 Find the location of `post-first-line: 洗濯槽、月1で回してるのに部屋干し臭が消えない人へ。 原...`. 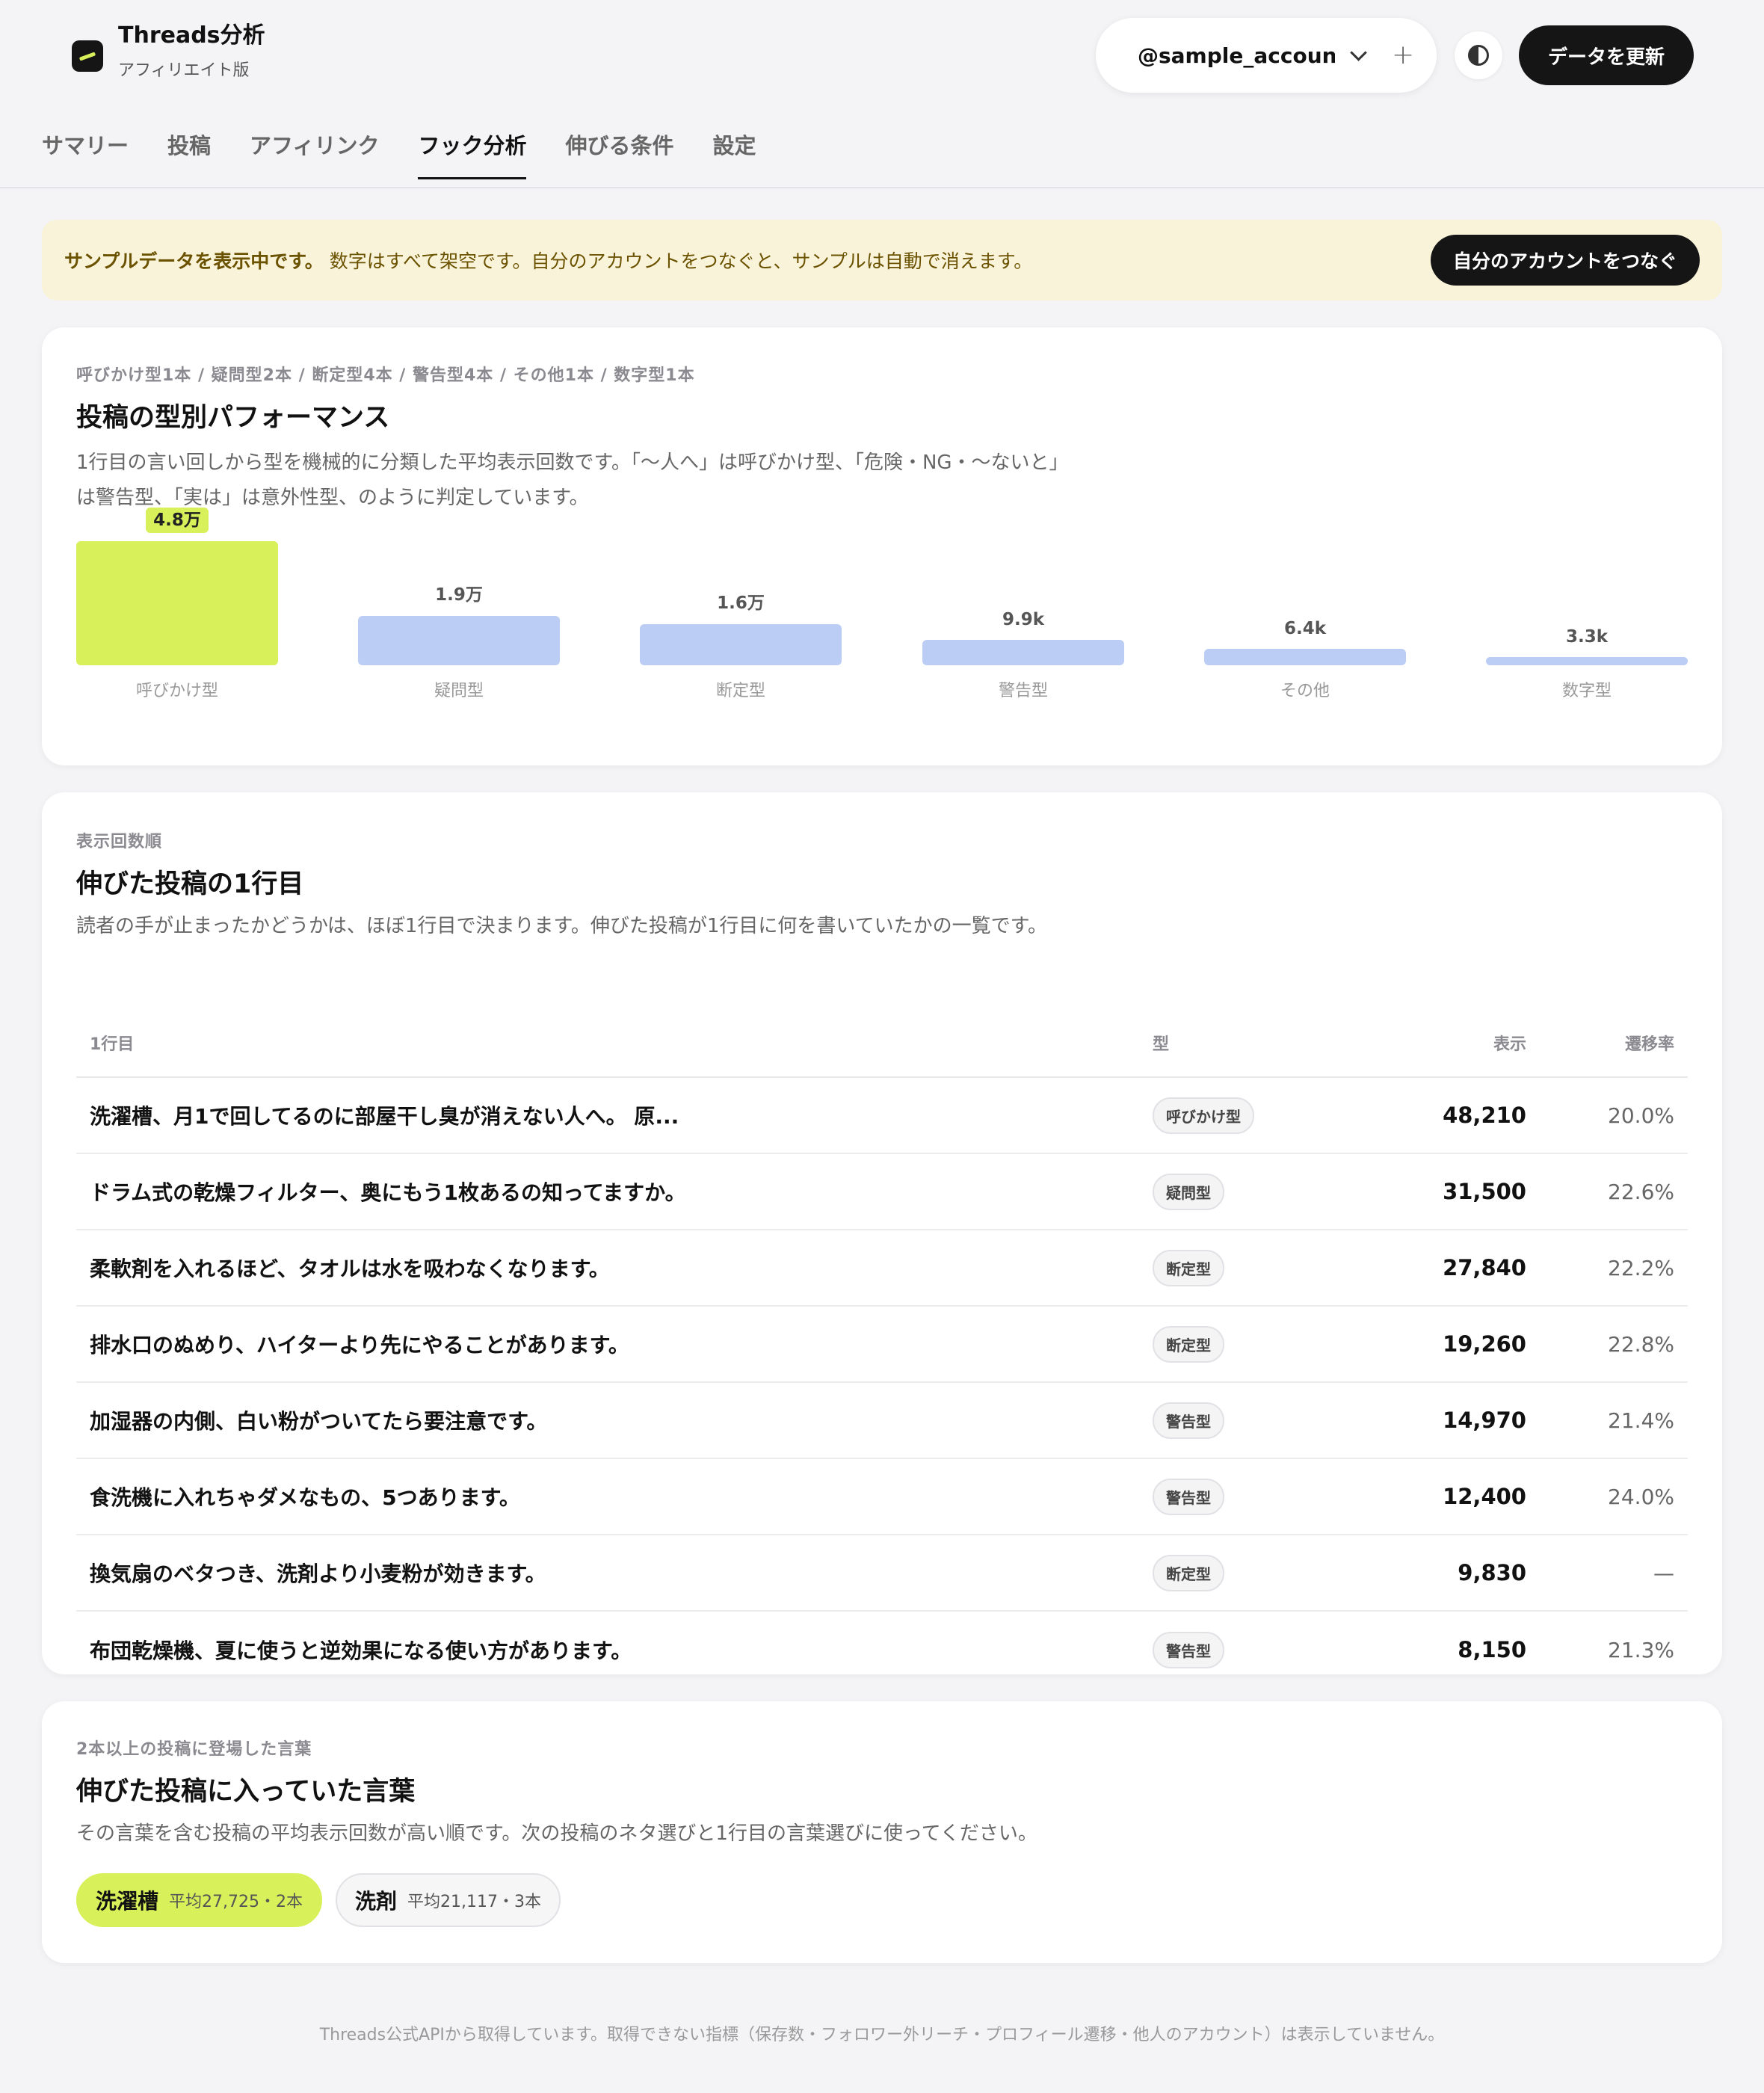

post-first-line: 洗濯槽、月1で回してるのに部屋干し臭が消えない人へ。 原... is located at coordinates (384, 1116).